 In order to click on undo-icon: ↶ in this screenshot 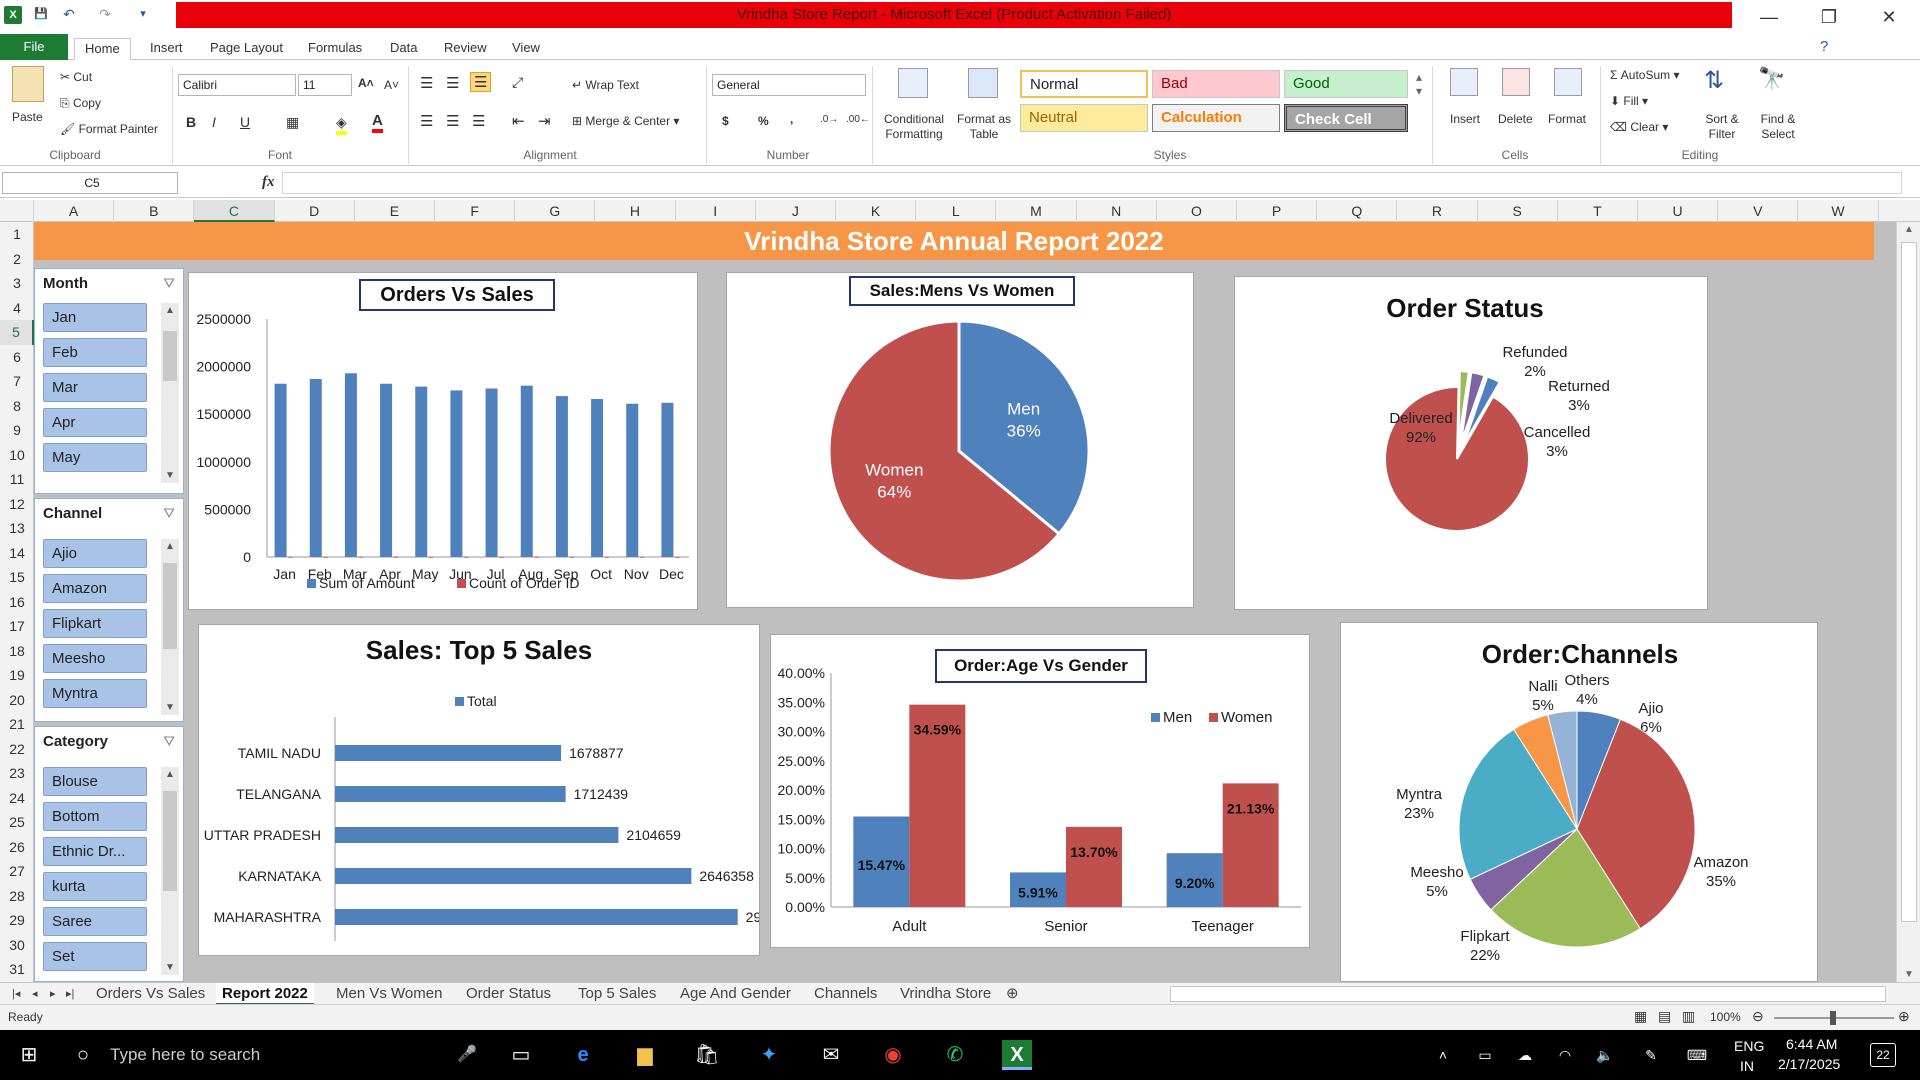, I will do `click(69, 15)`.